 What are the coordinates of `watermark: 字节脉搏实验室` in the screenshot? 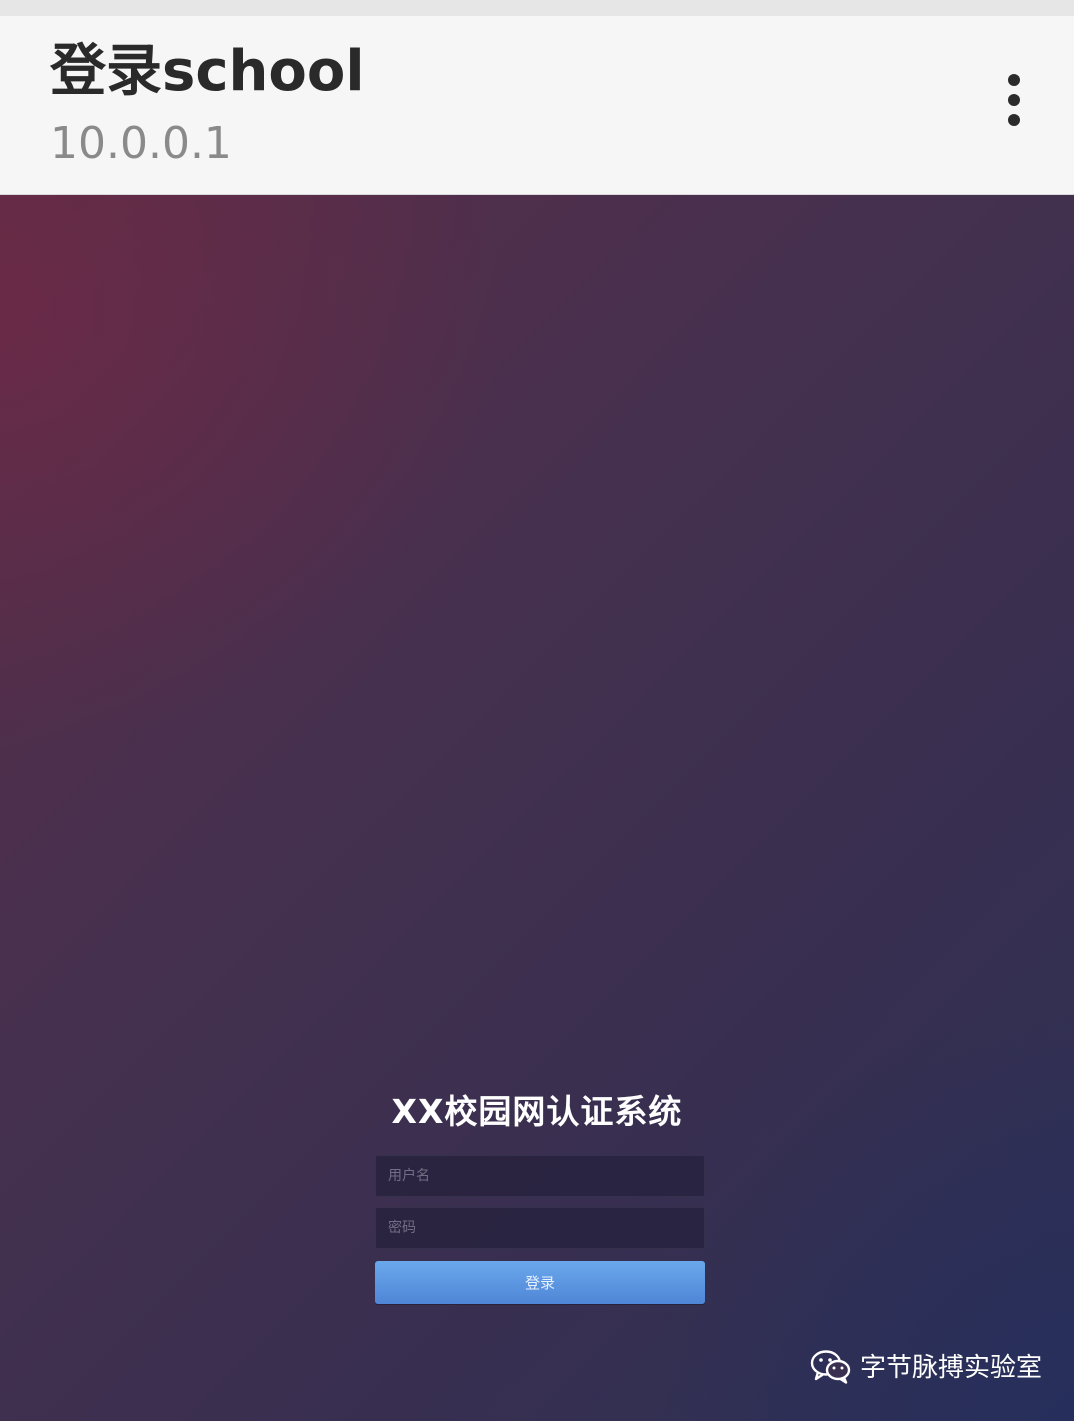 It's located at (926, 1365).